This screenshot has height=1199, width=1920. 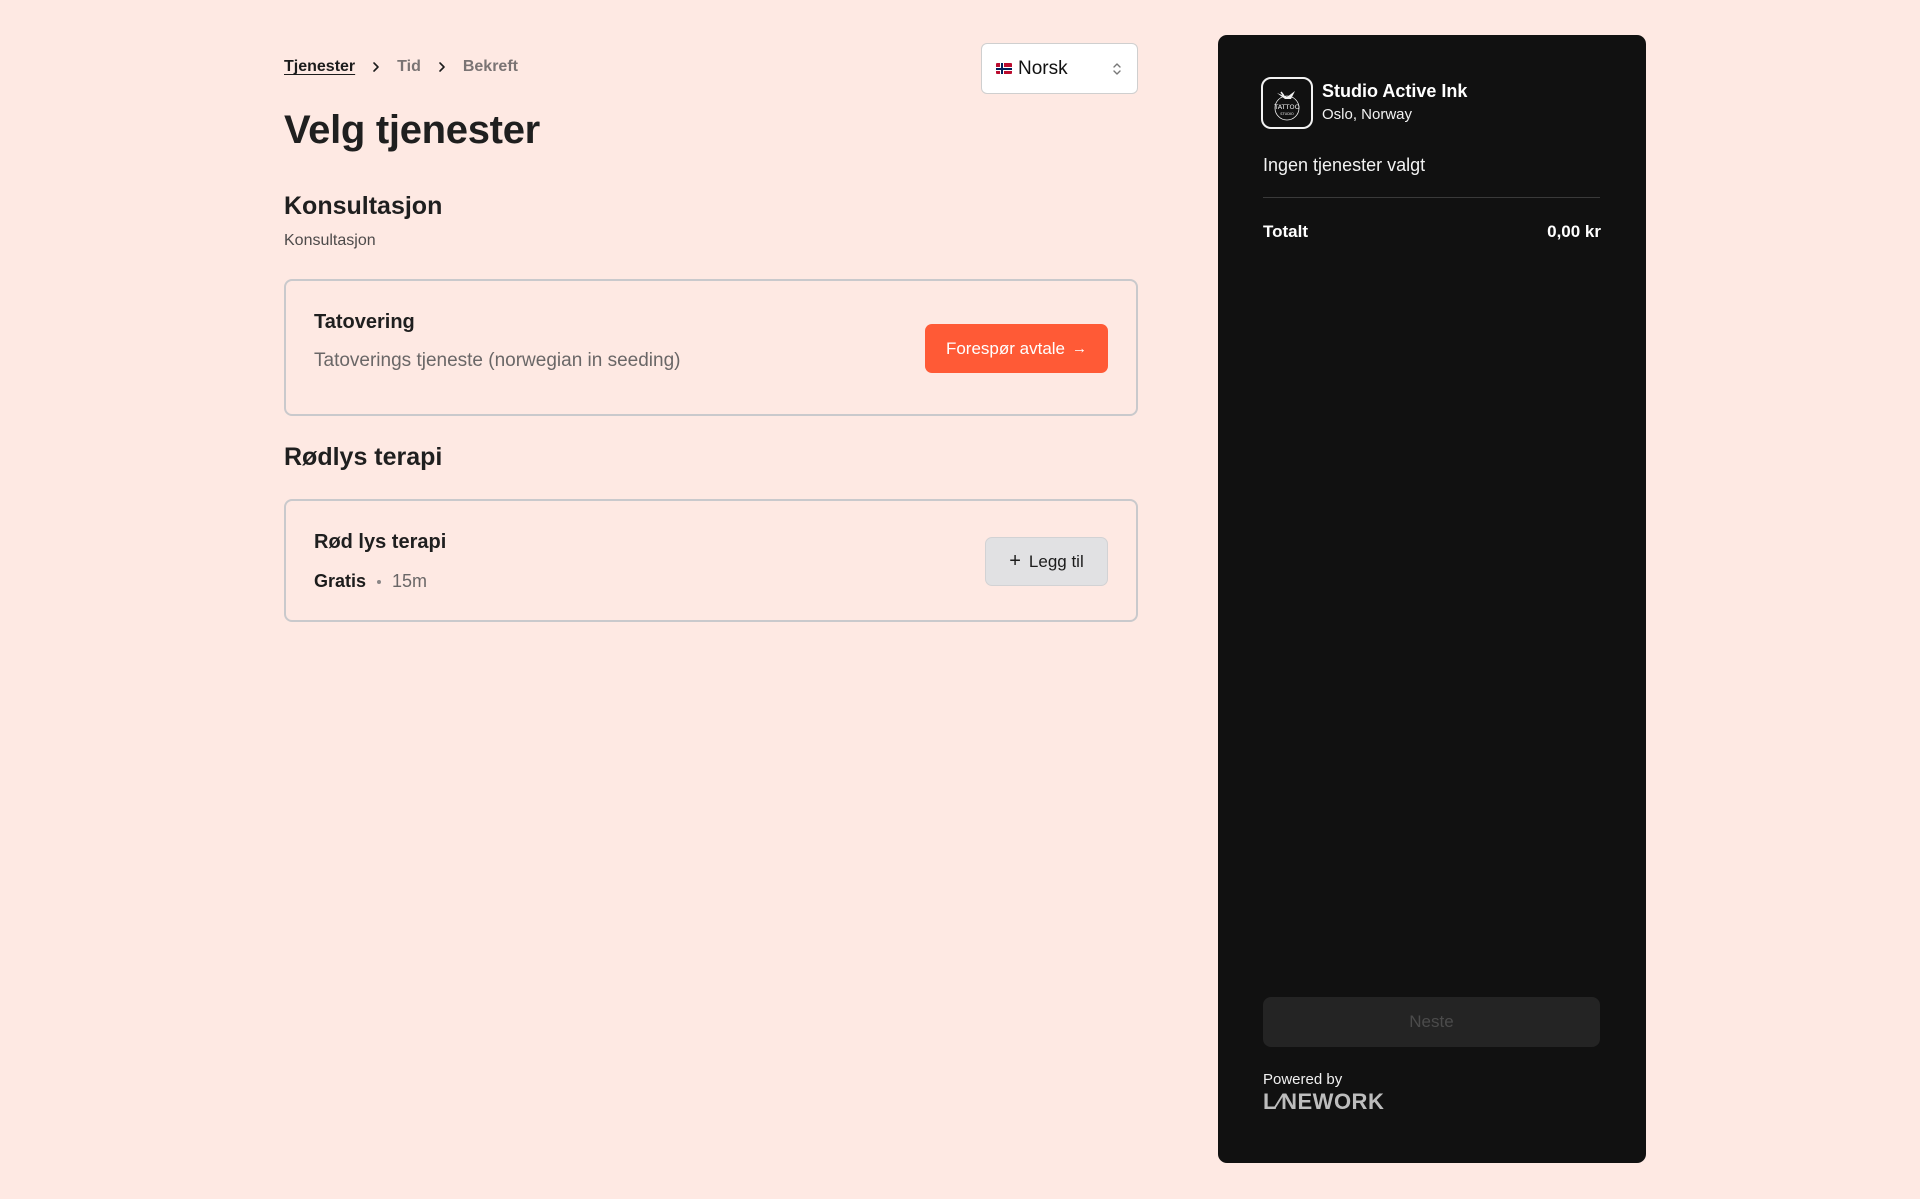 What do you see at coordinates (1117, 71) in the screenshot?
I see `chevron-updown-icon` at bounding box center [1117, 71].